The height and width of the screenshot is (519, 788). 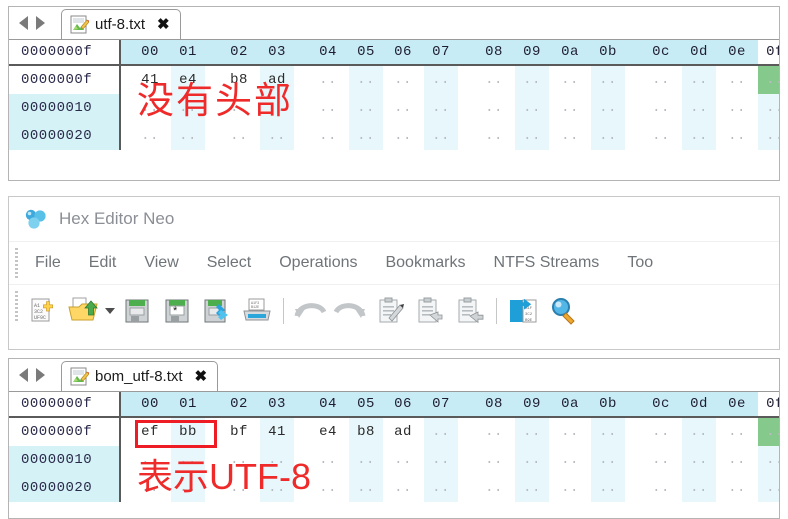 What do you see at coordinates (563, 311) in the screenshot?
I see `find-icon` at bounding box center [563, 311].